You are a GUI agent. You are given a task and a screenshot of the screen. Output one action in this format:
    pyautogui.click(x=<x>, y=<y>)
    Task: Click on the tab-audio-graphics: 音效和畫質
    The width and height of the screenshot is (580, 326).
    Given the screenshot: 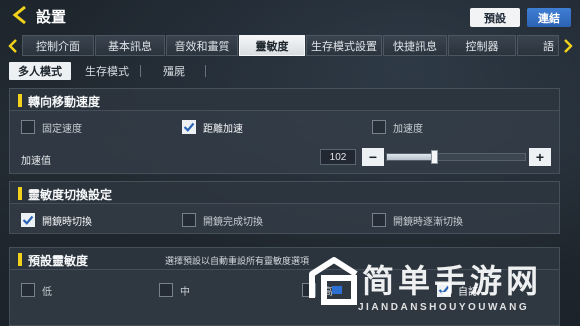 What is the action you would take?
    pyautogui.click(x=202, y=45)
    